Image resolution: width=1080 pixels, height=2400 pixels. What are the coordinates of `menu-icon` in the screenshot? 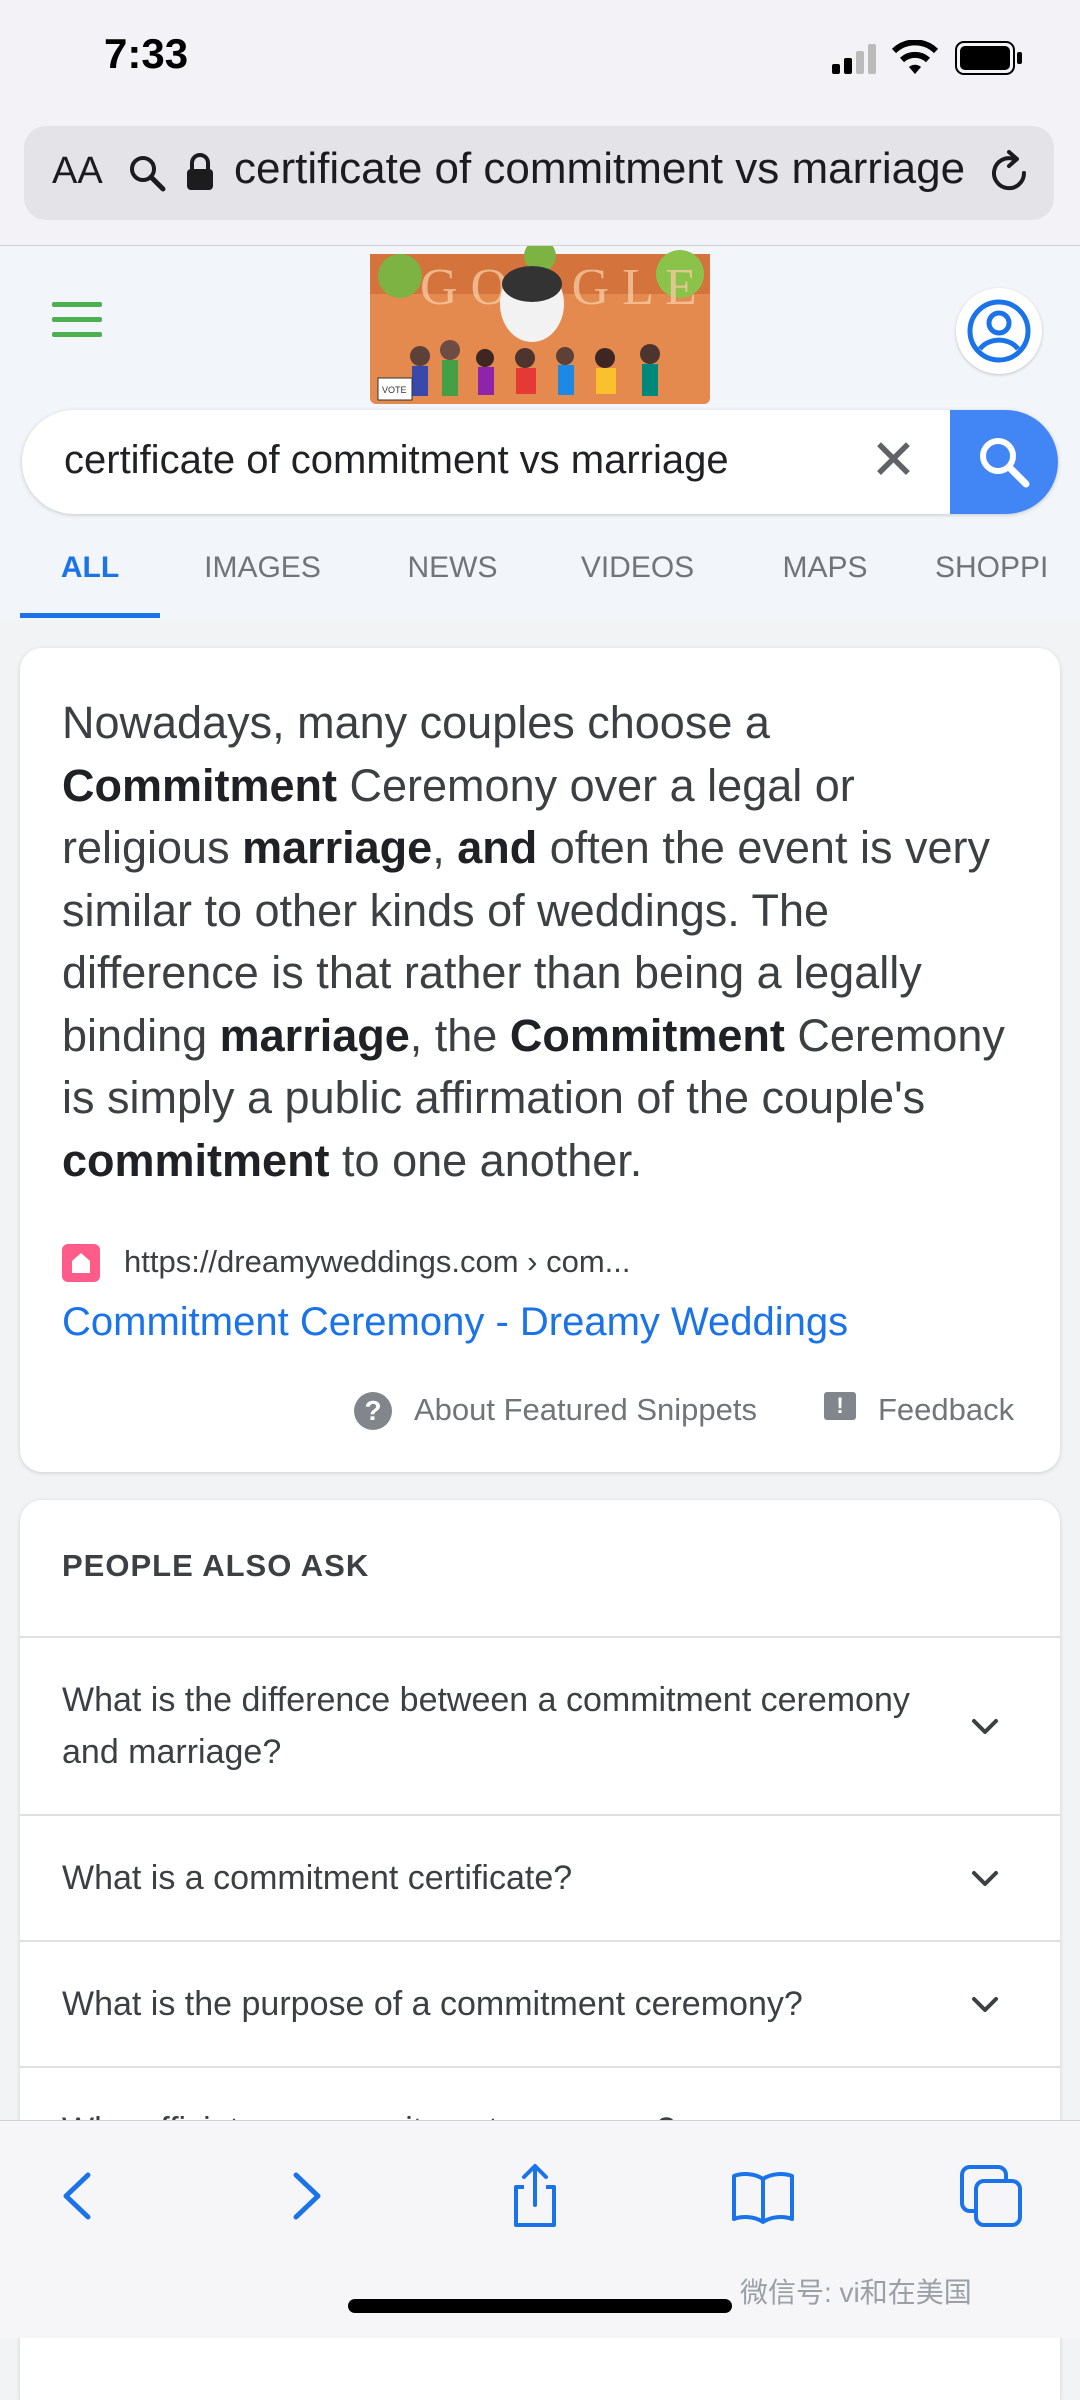 It's located at (77, 320).